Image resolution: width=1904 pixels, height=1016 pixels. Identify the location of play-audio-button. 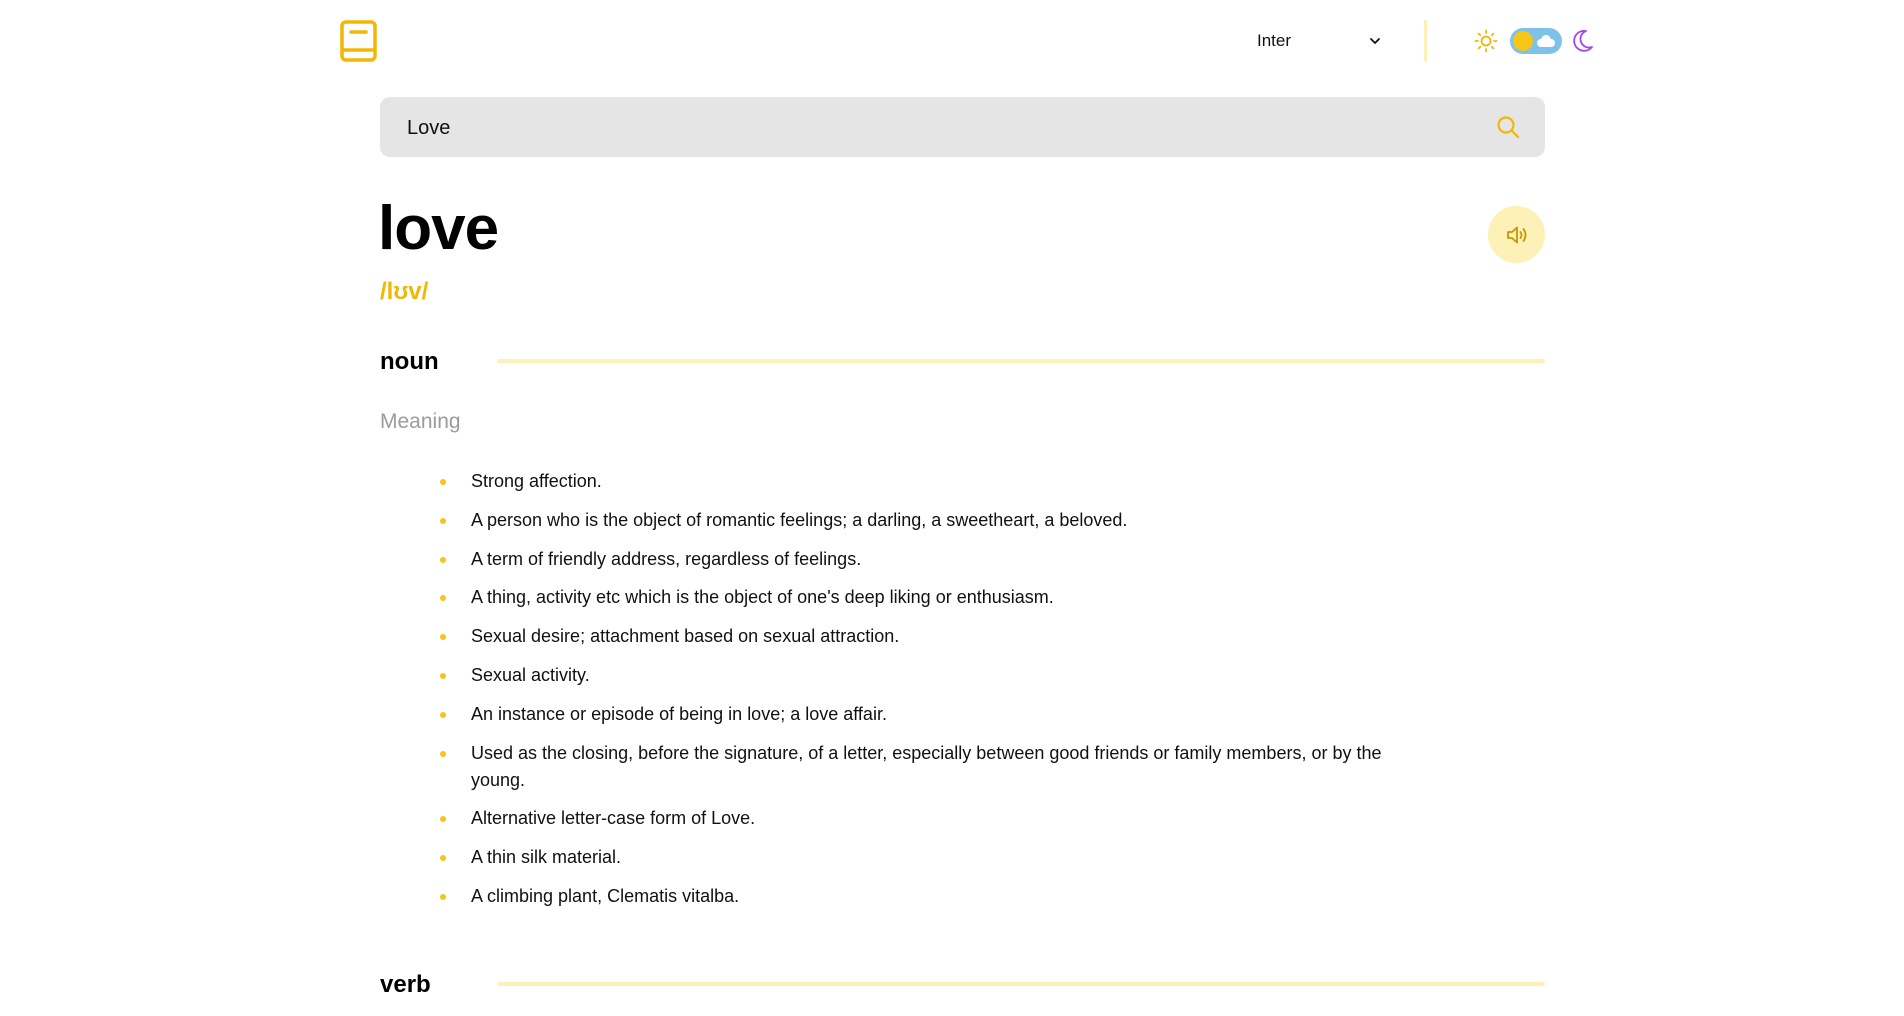
(1516, 234).